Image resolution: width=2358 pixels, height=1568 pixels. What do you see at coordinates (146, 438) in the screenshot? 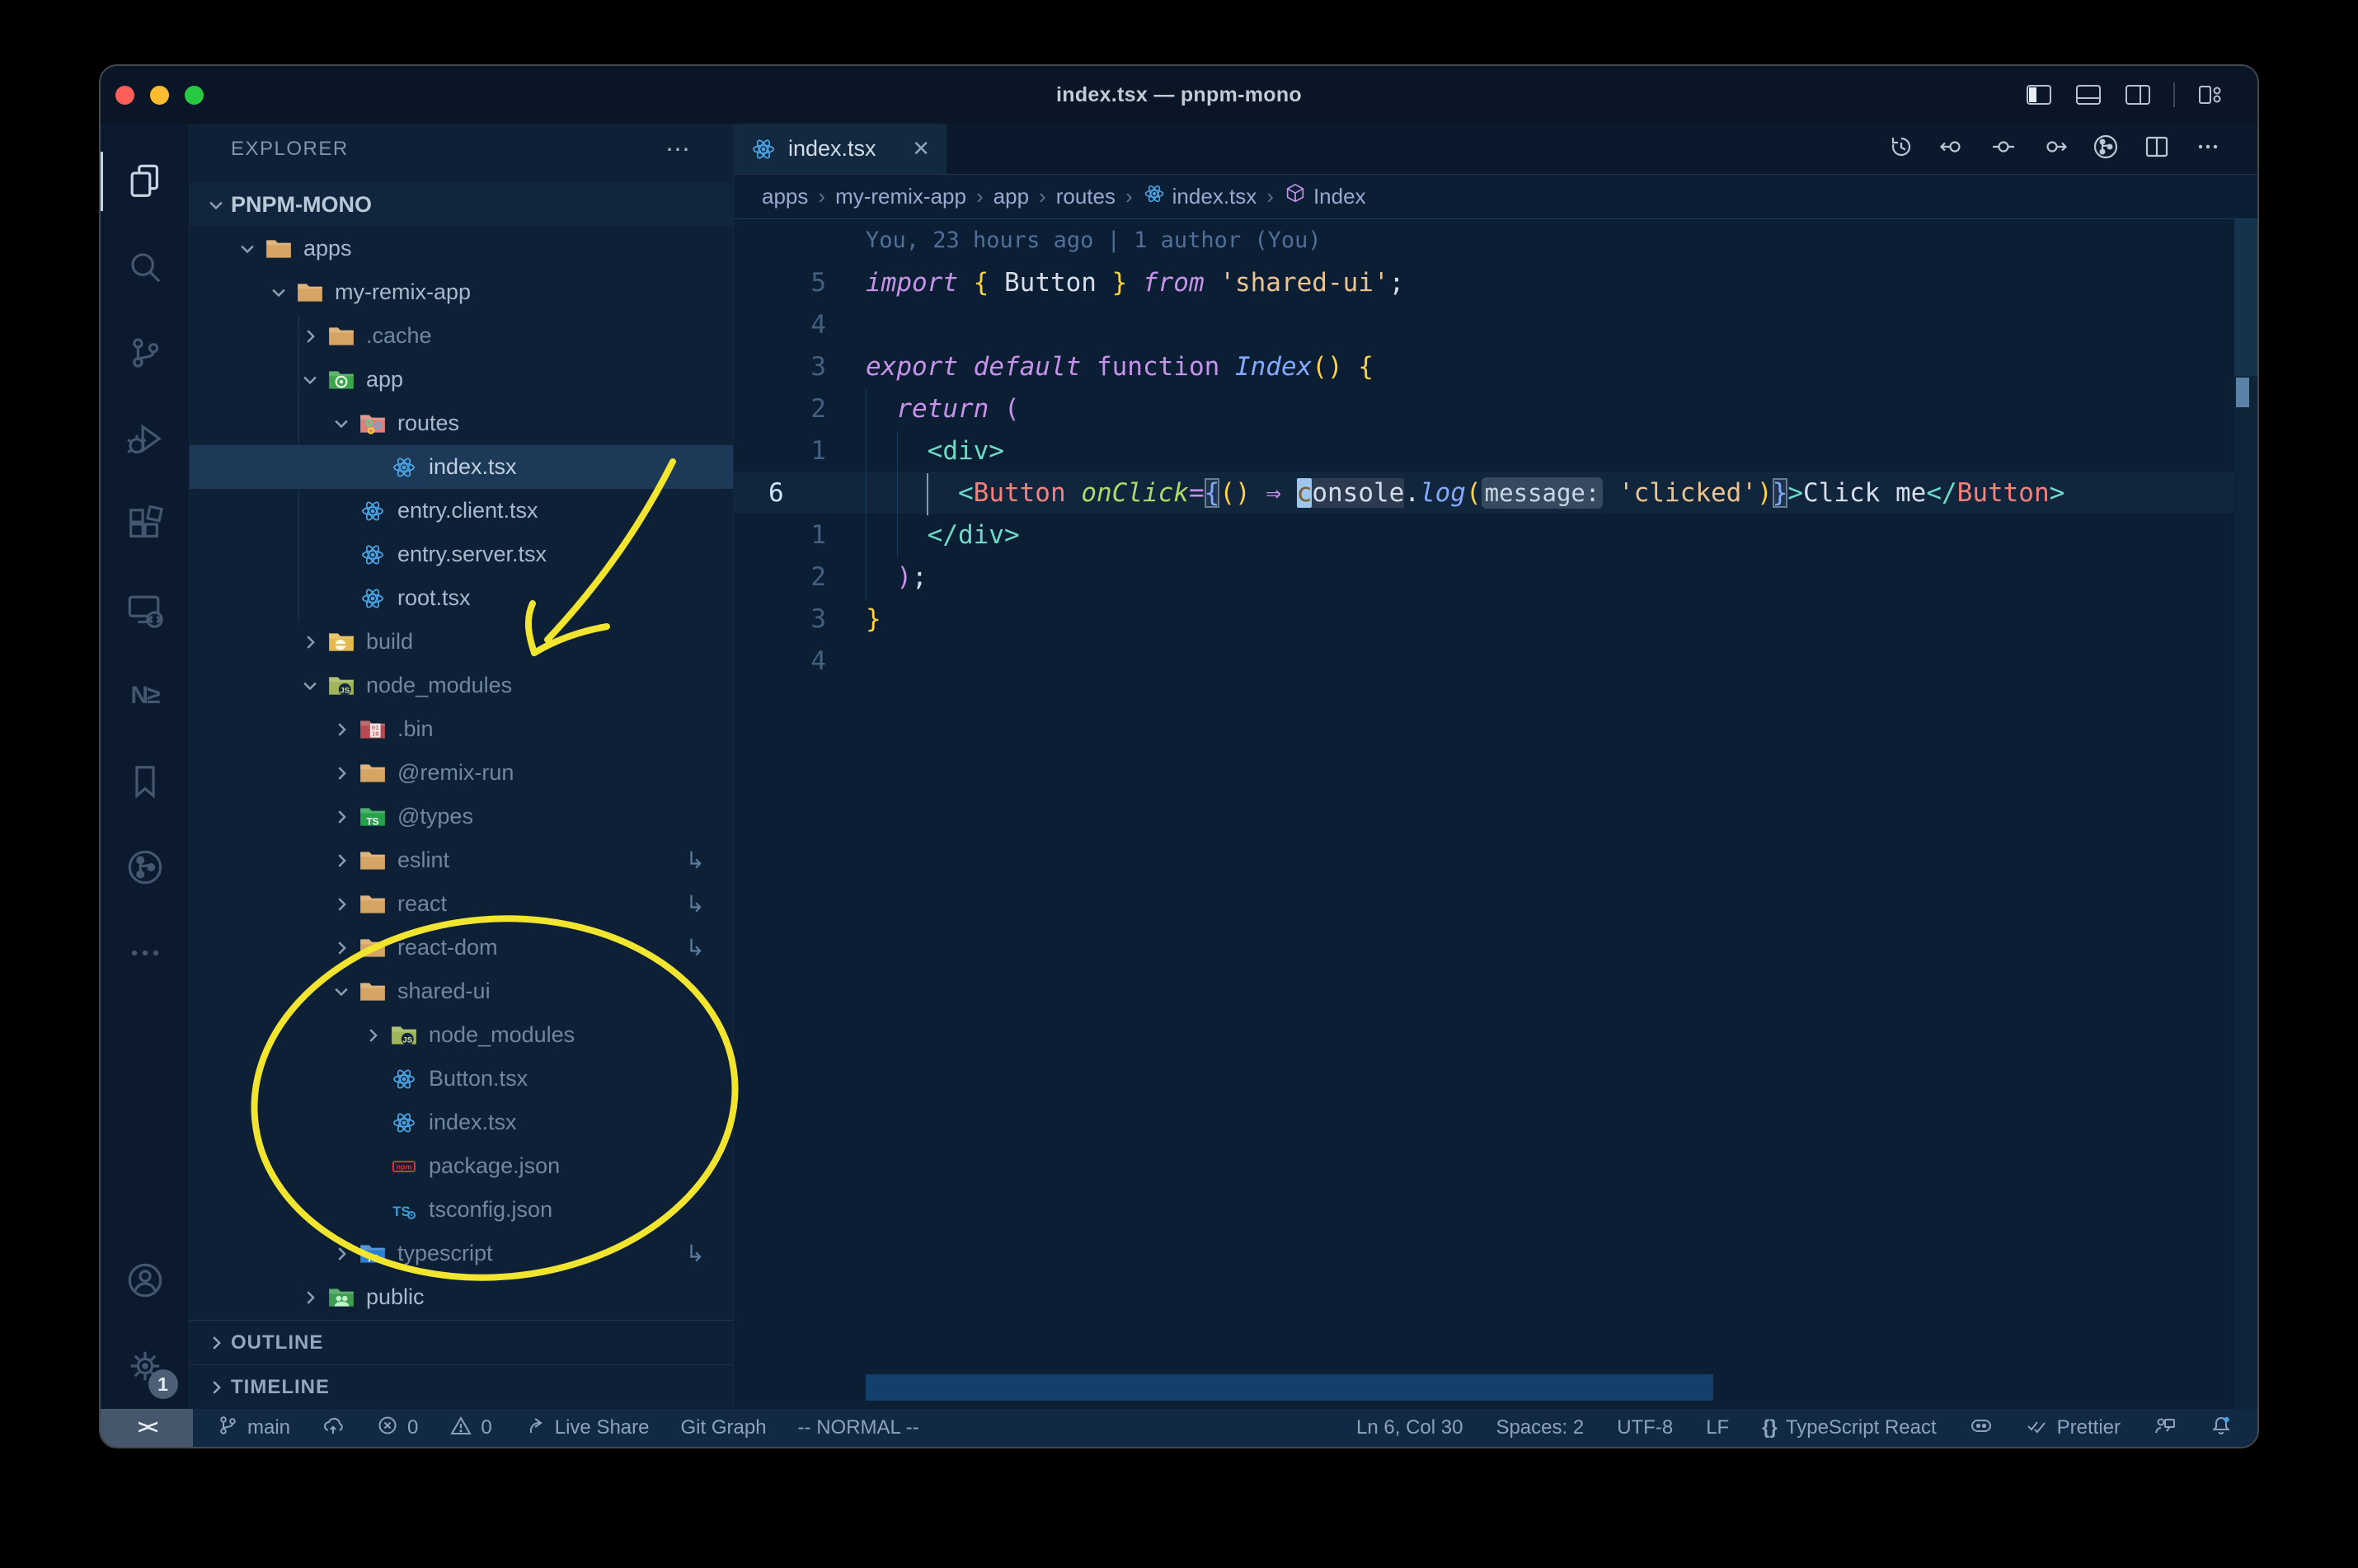
I see `activity-run-debug-icon` at bounding box center [146, 438].